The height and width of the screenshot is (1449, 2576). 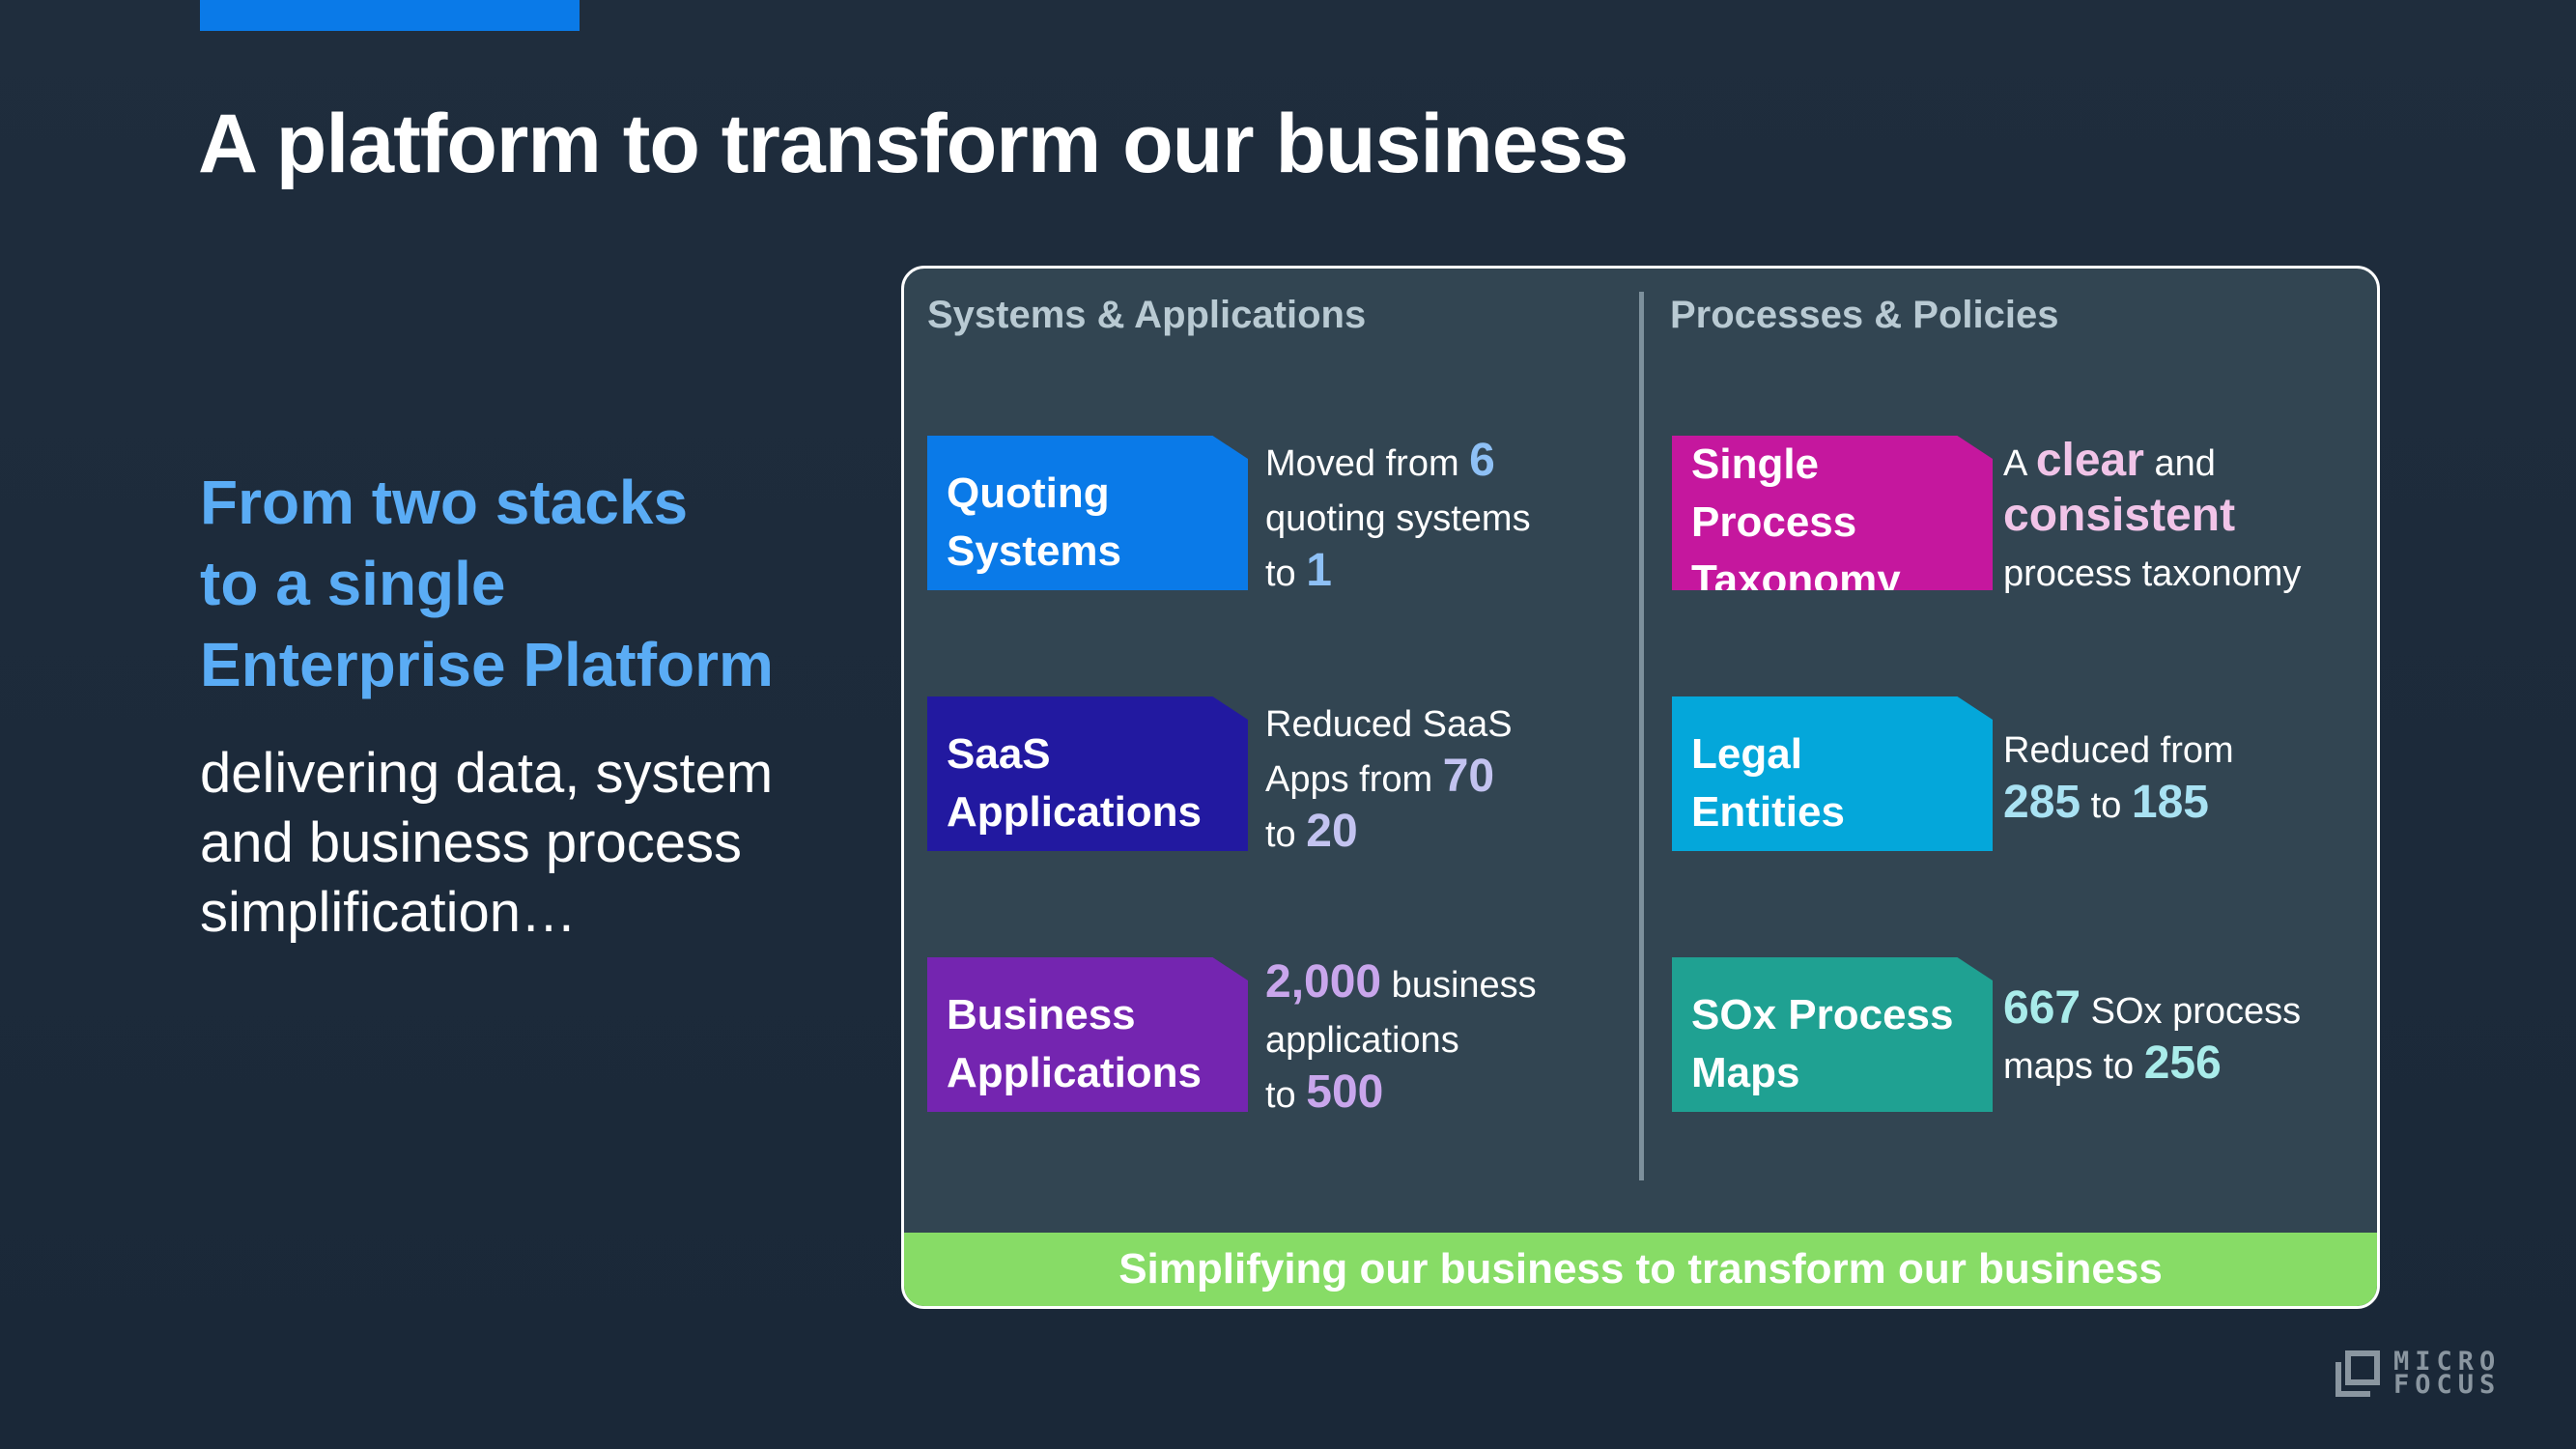 I want to click on highlight-value: 1, so click(x=1319, y=570).